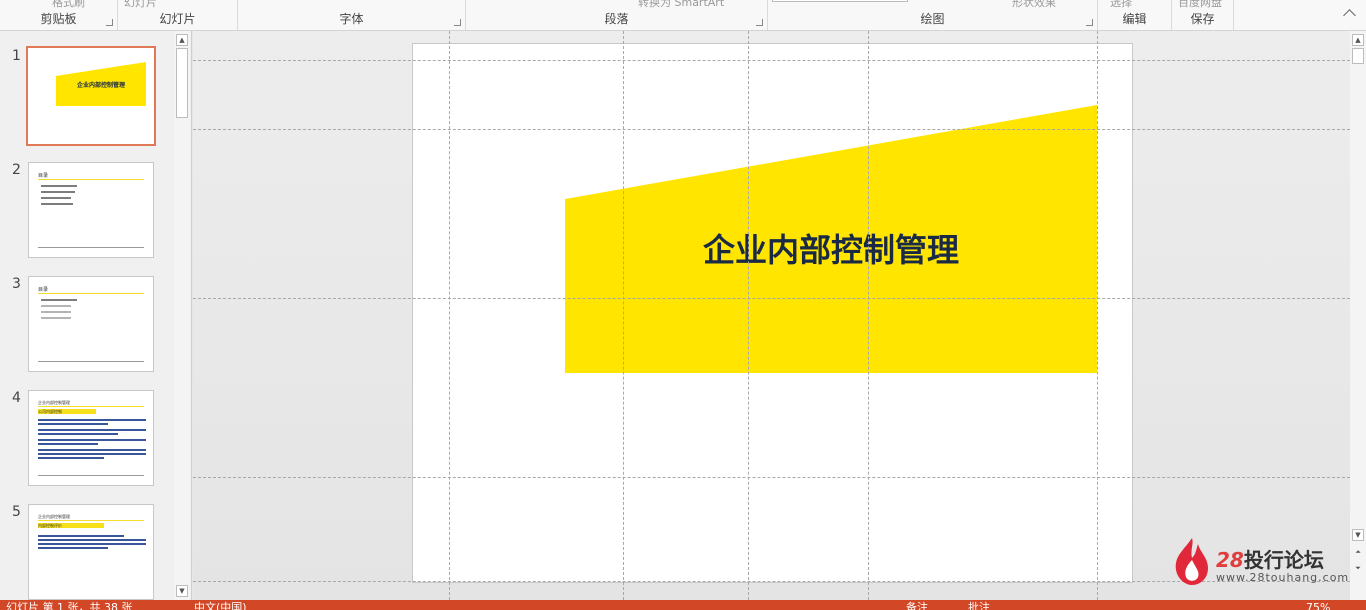 The height and width of the screenshot is (610, 1366). Describe the element at coordinates (16, 284) in the screenshot. I see `thumbnail-number: 3` at that location.